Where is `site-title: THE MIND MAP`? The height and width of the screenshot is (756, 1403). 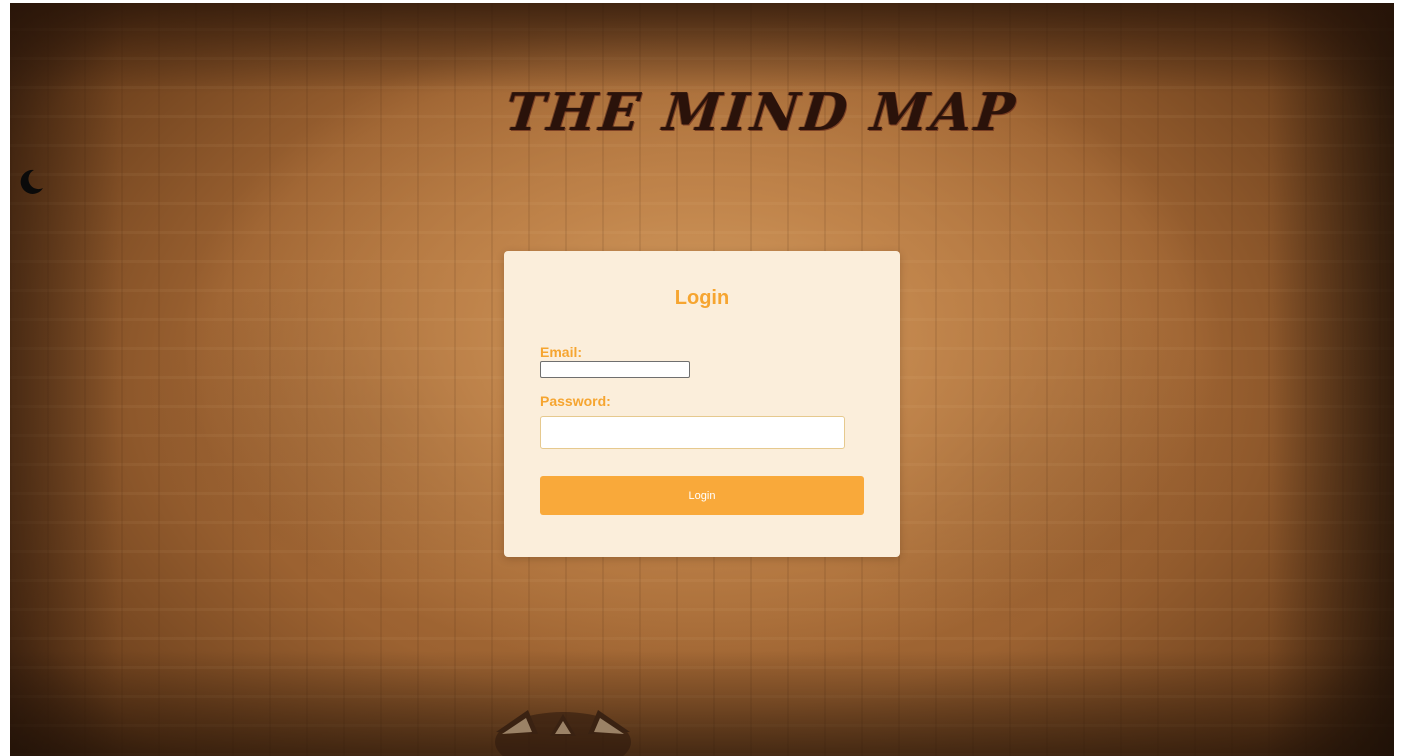 site-title: THE MIND MAP is located at coordinates (761, 112).